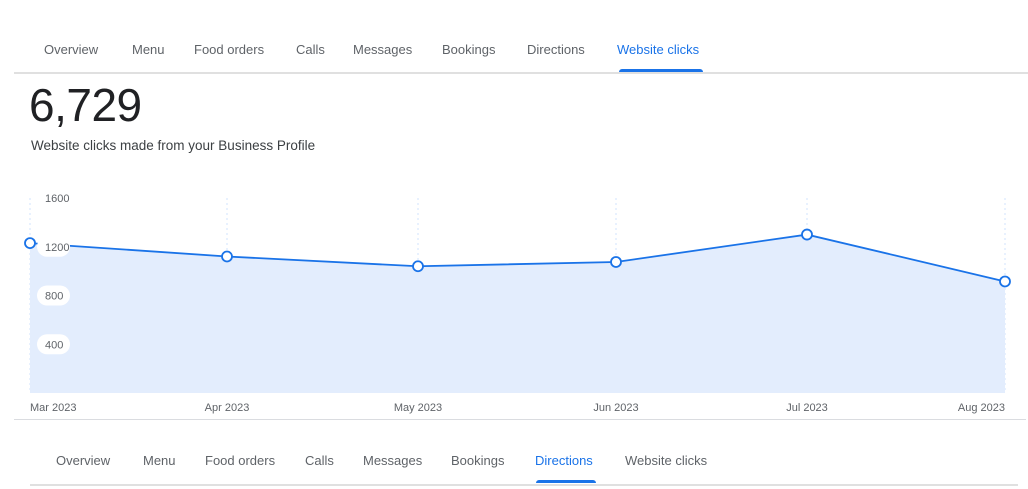  I want to click on total-website-clicks: 6,729, so click(85, 105).